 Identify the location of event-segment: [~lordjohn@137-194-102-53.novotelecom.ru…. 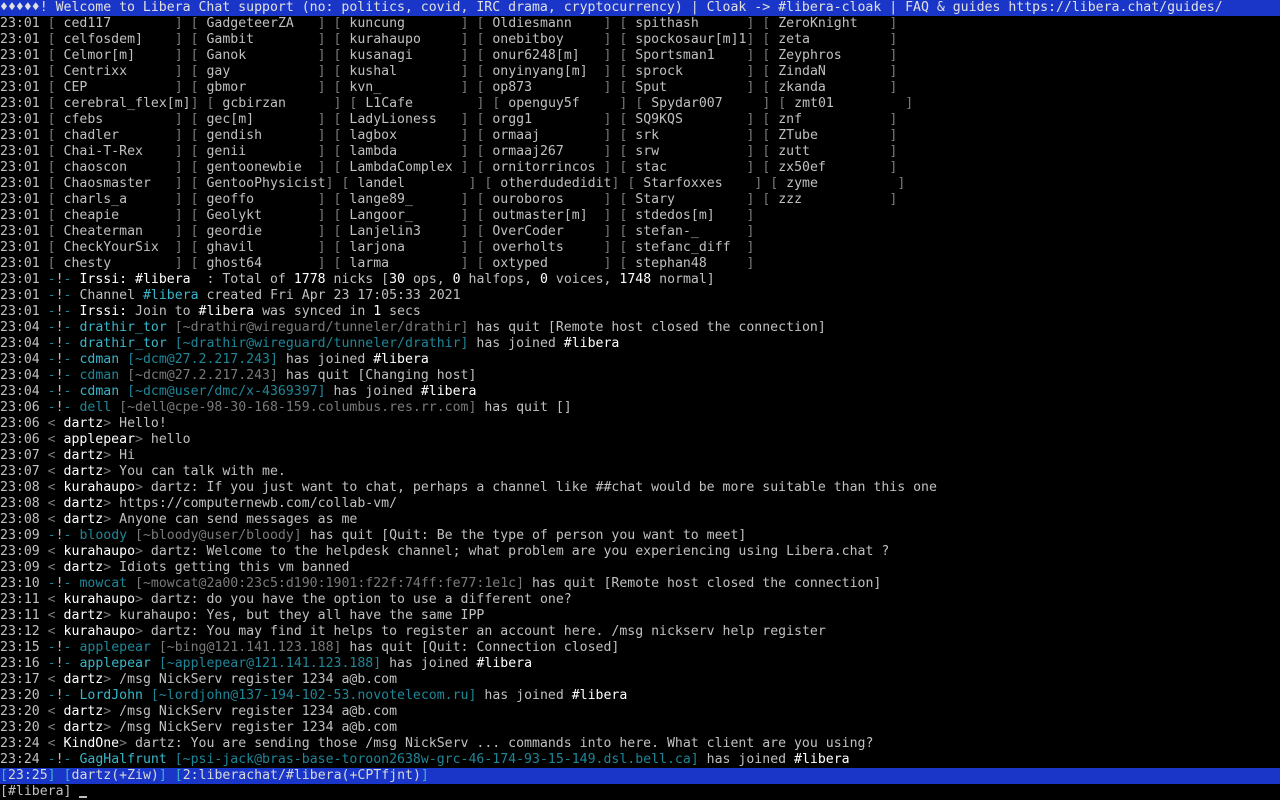
(313, 695).